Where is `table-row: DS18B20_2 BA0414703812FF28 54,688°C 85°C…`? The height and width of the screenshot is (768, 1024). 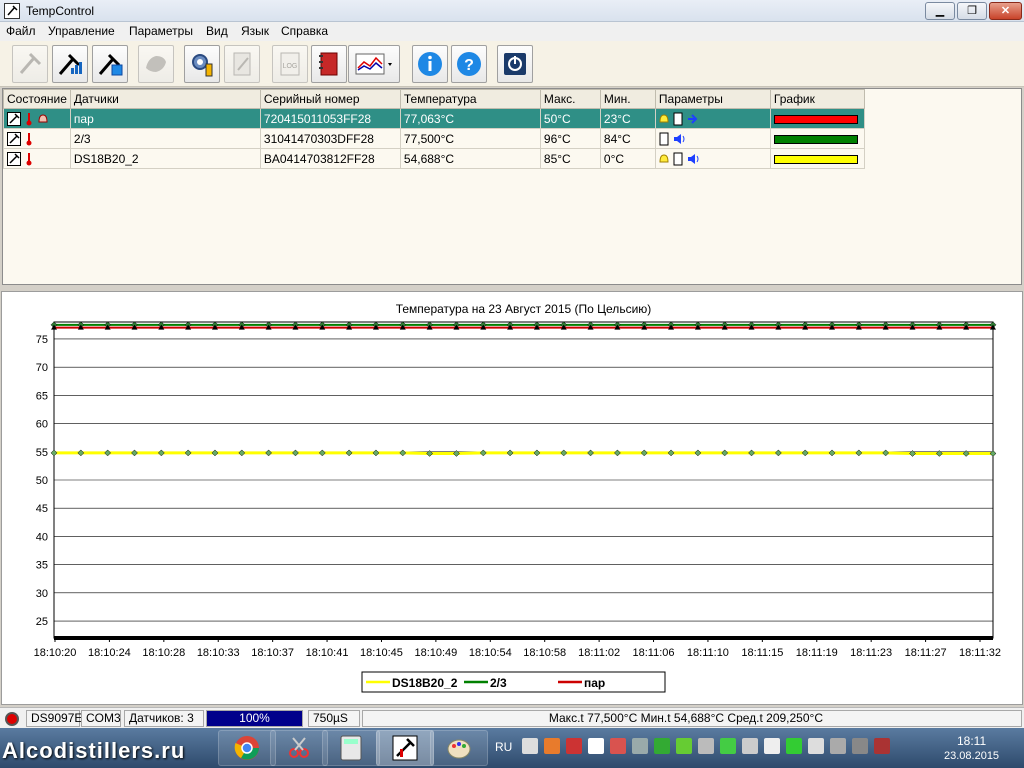
table-row: DS18B20_2 BA0414703812FF28 54,688°C 85°C… is located at coordinates (434, 158).